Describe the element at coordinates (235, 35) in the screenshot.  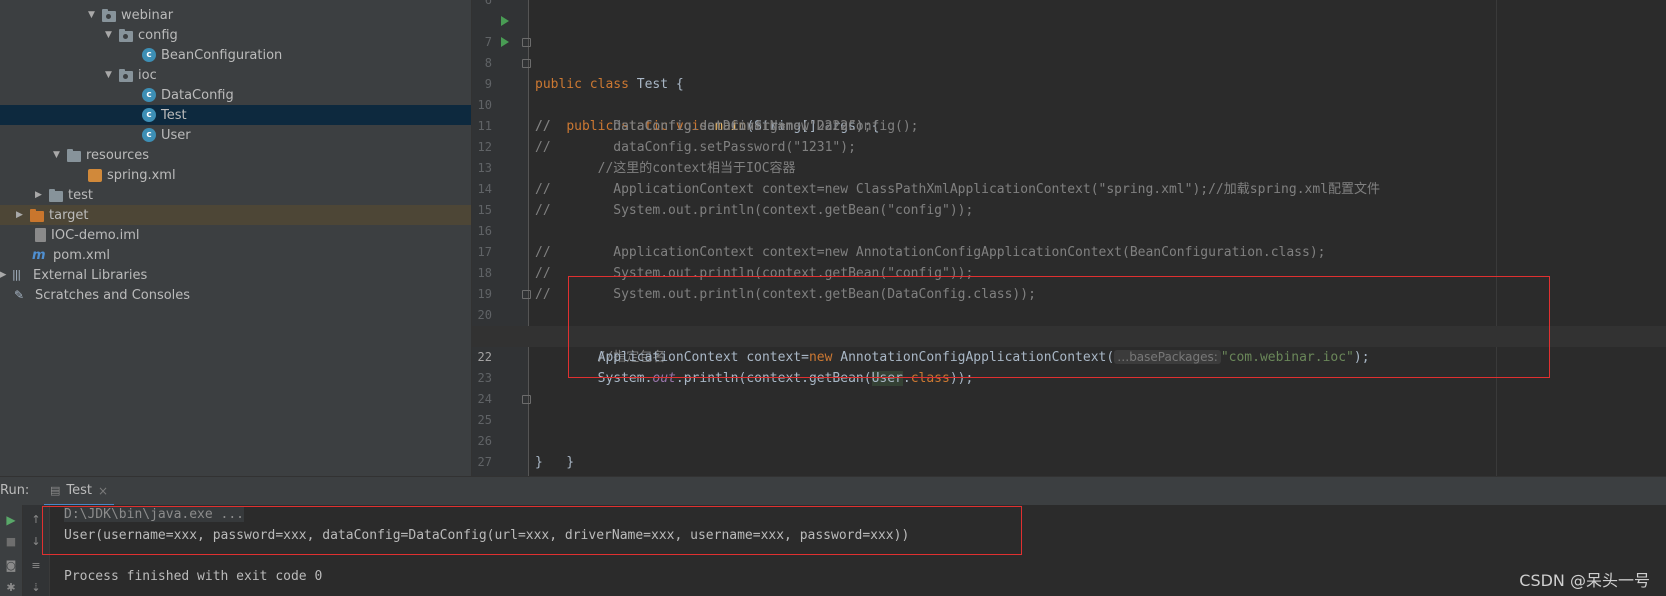
I see `tree-item-config: ▼ config` at that location.